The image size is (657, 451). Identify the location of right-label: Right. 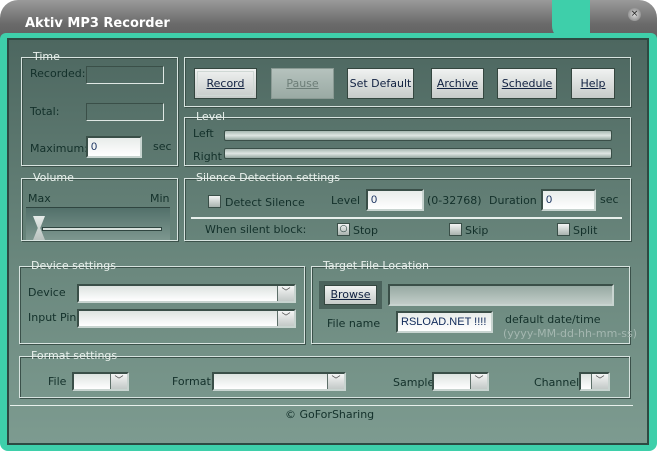
(207, 156).